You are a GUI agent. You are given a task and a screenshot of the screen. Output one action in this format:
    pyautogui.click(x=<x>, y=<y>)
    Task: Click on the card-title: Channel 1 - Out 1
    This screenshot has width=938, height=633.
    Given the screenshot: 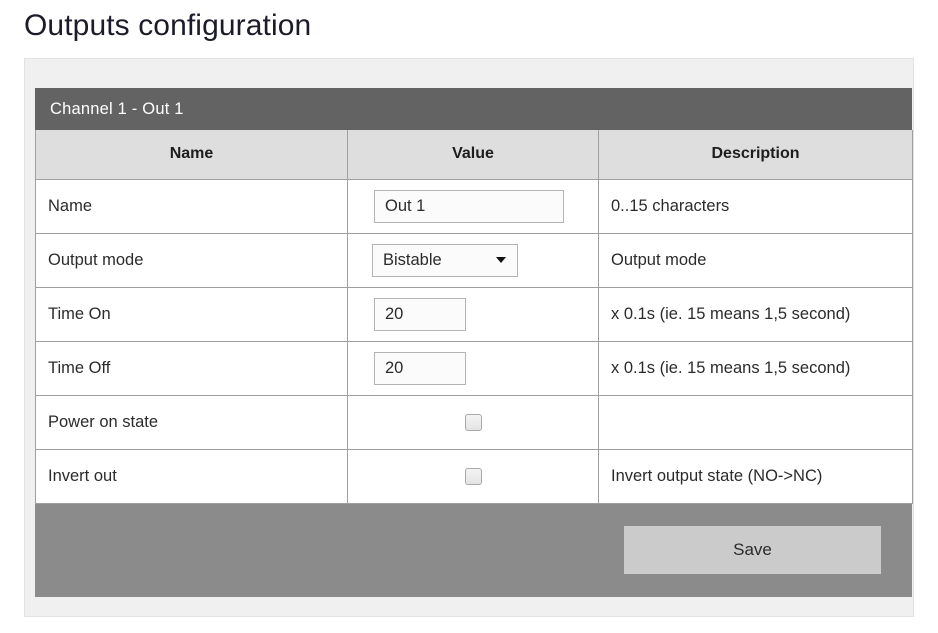 What is the action you would take?
    pyautogui.click(x=473, y=109)
    